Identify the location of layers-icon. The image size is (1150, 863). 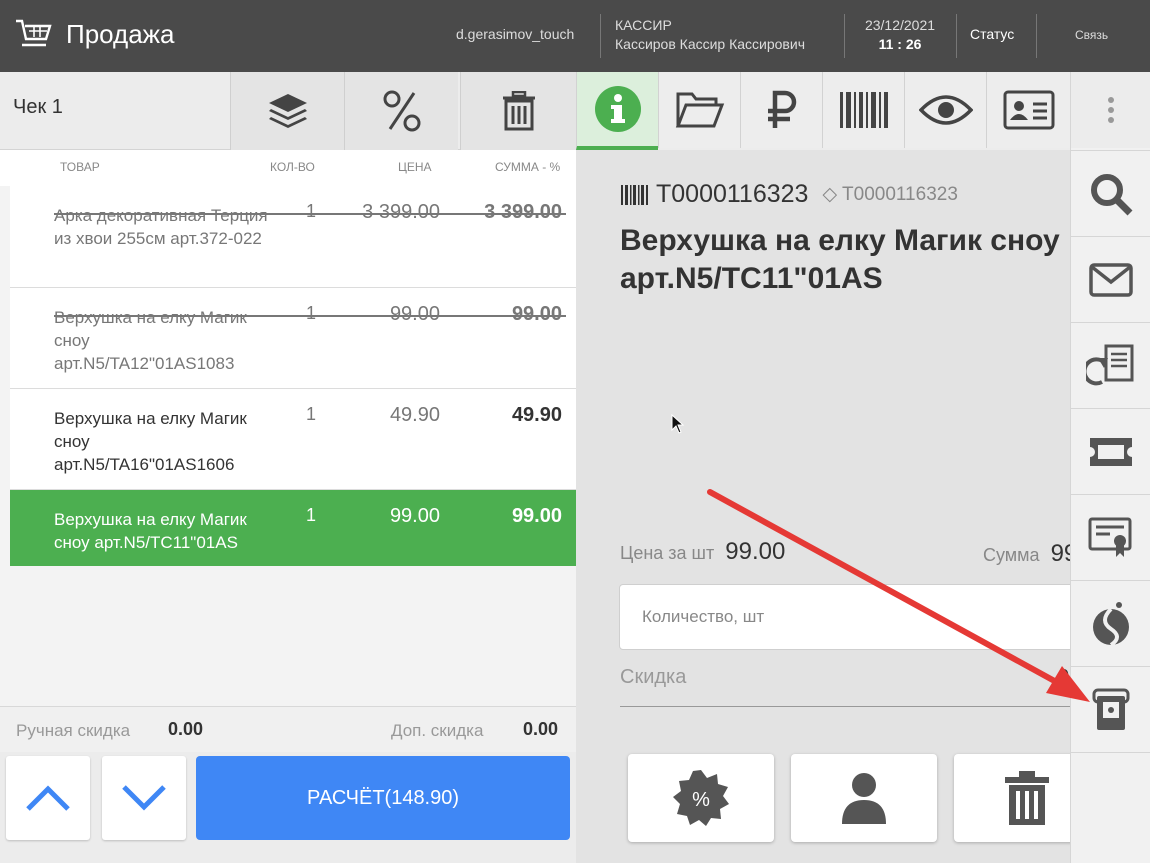
(287, 111).